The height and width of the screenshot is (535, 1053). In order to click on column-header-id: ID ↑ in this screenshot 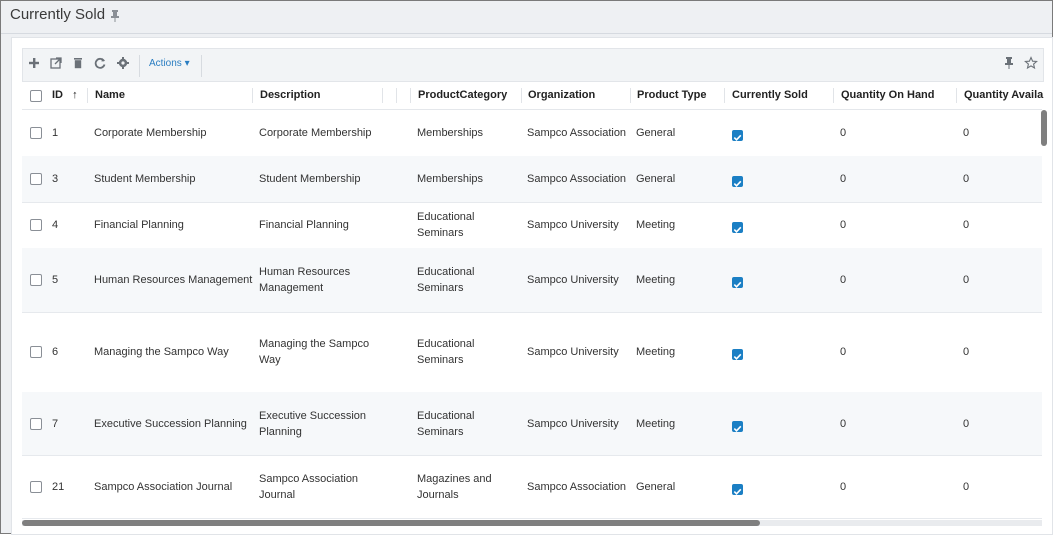, I will do `click(69, 95)`.